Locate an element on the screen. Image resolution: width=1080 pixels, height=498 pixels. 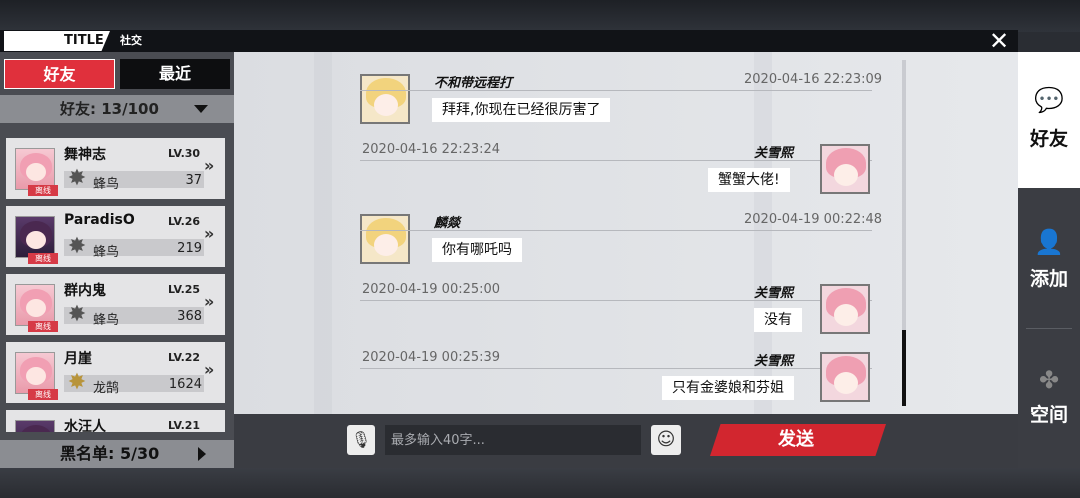
friend-level: LV.25 is located at coordinates (184, 289).